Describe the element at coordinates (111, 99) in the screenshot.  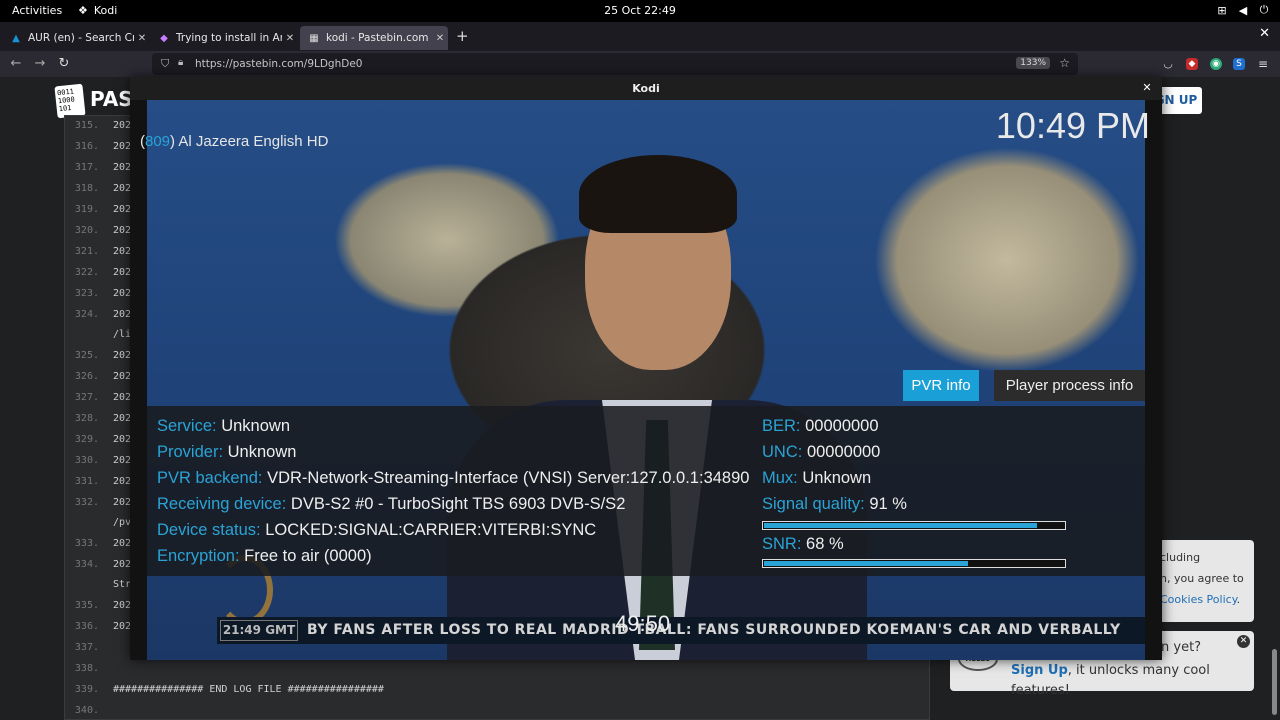
I see `pastebin-wordmark: PAS` at that location.